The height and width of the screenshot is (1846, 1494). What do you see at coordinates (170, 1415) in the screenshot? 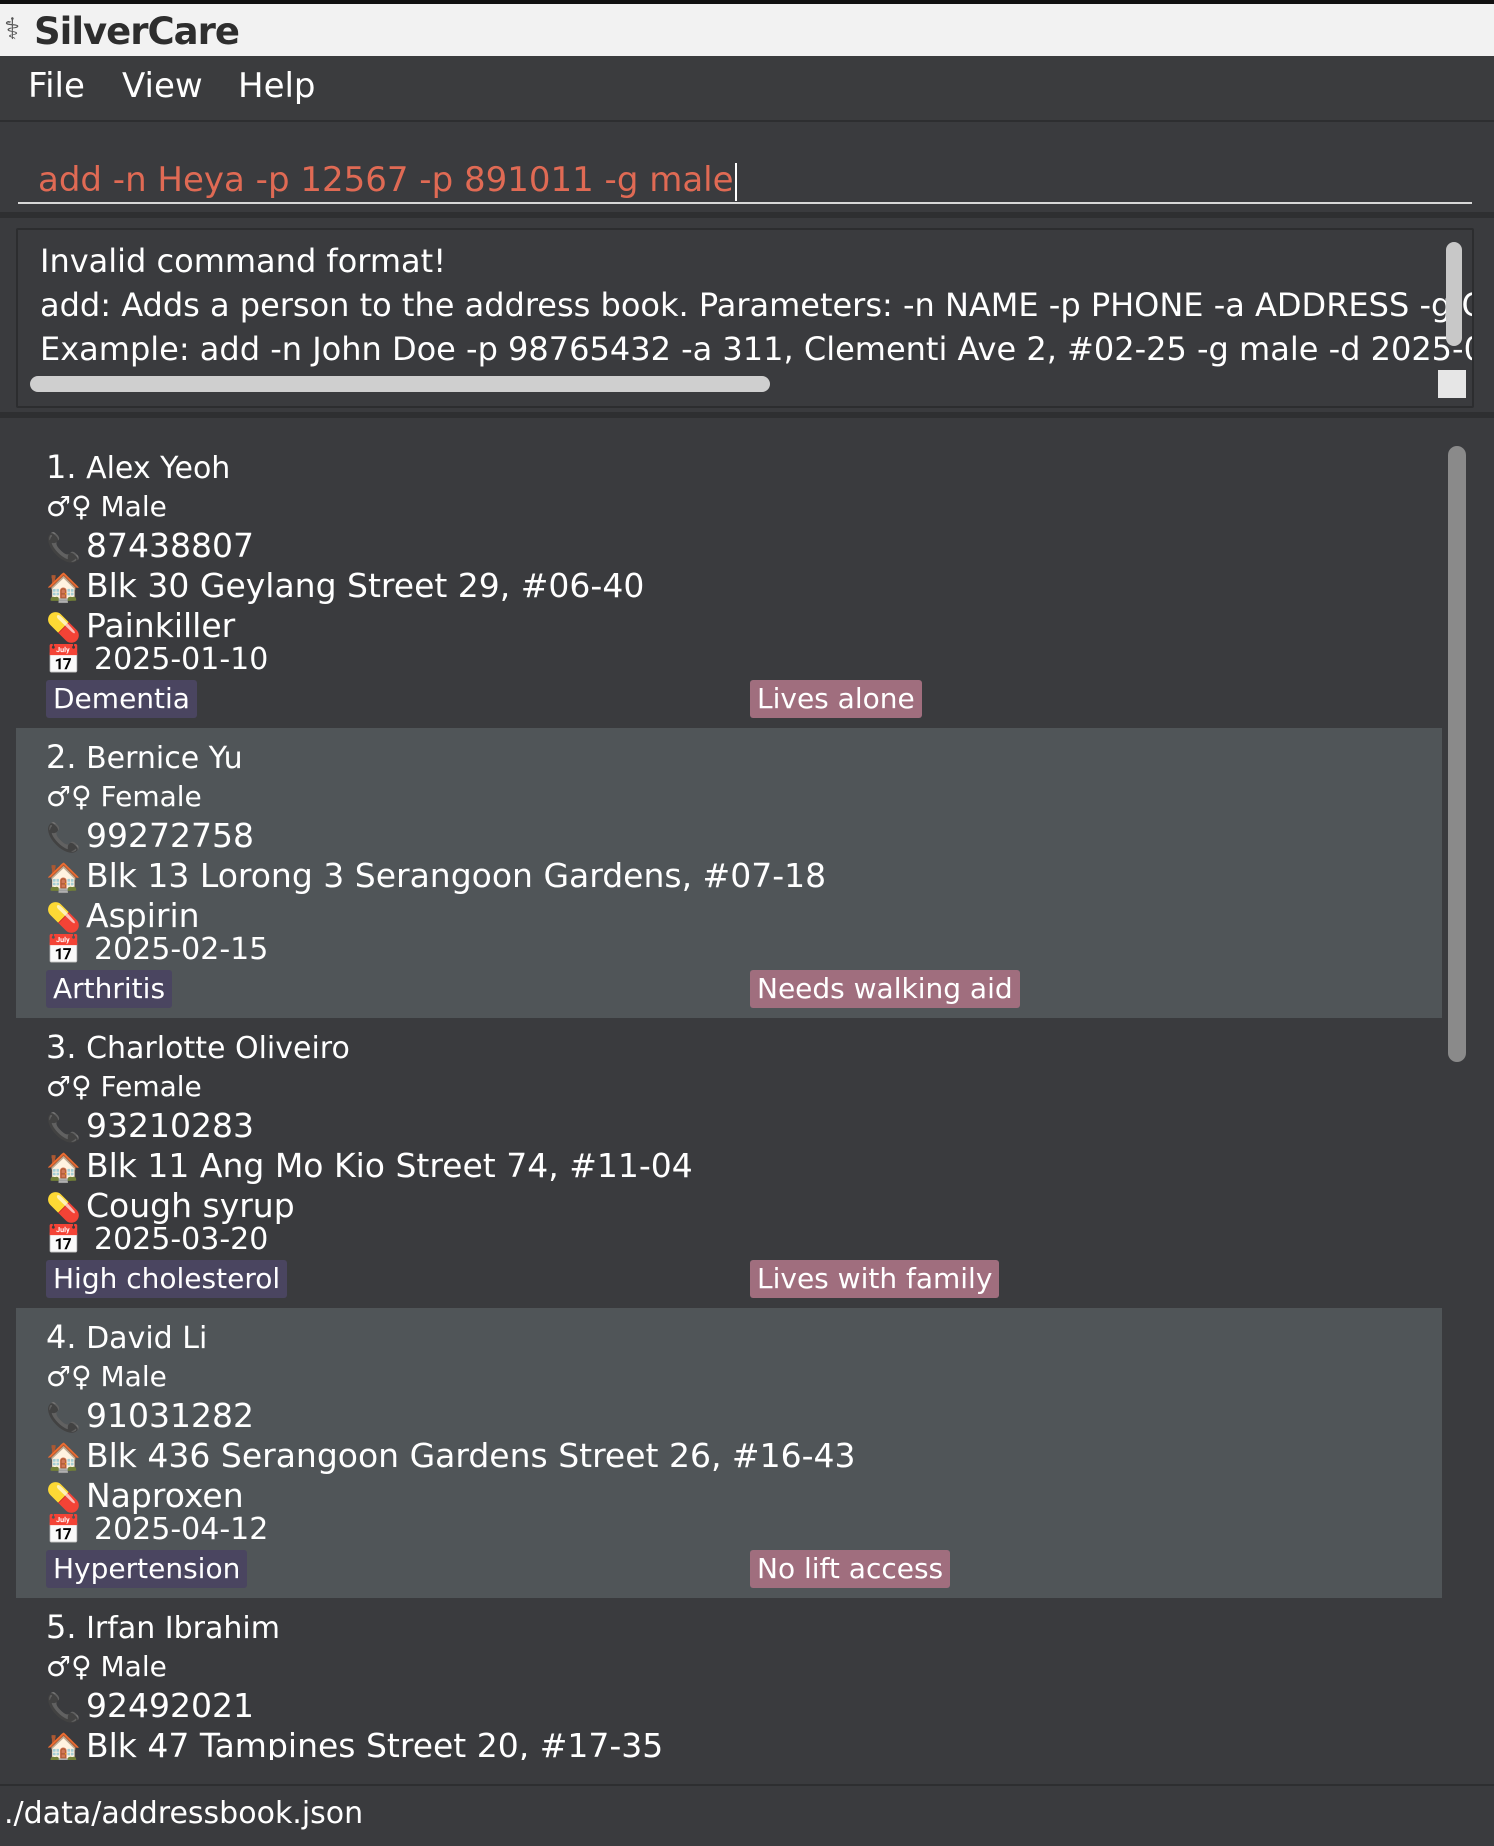
I see `person-phone: 91031282` at bounding box center [170, 1415].